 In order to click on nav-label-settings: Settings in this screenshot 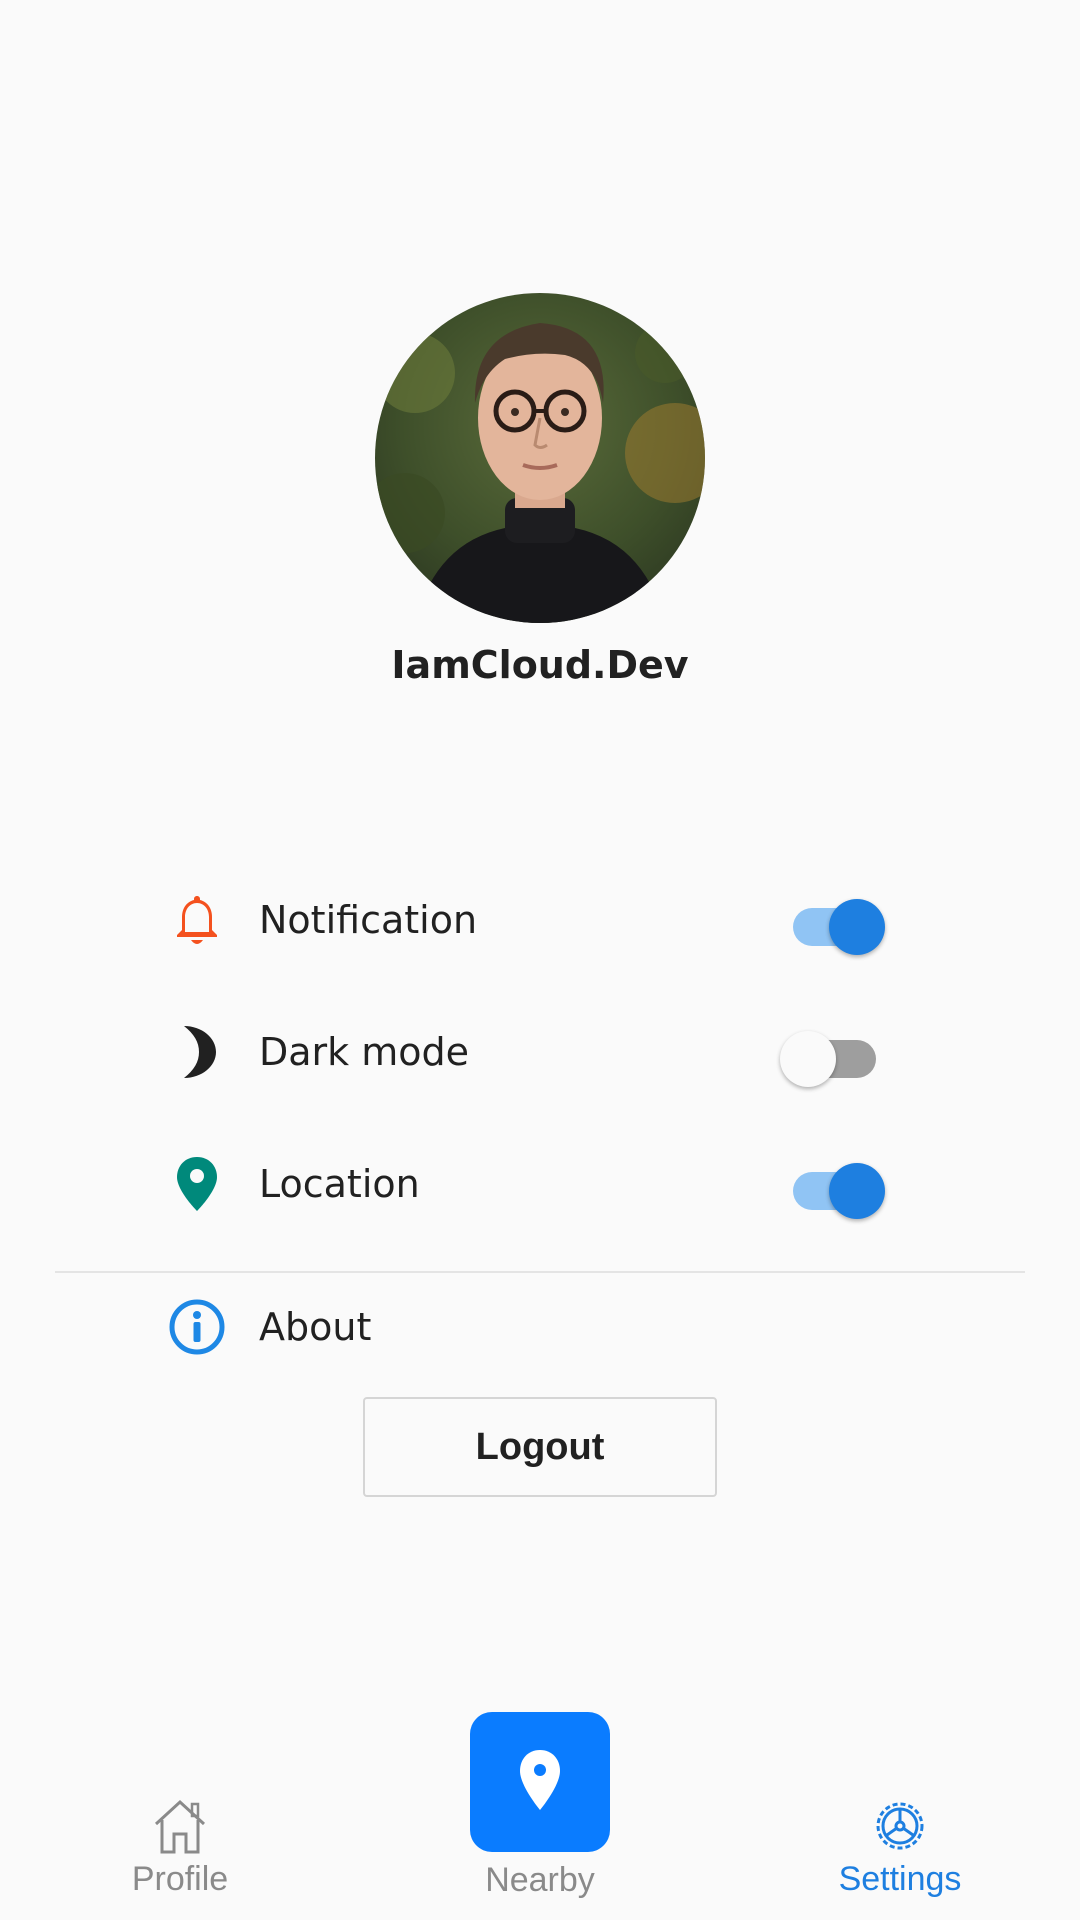, I will do `click(900, 1879)`.